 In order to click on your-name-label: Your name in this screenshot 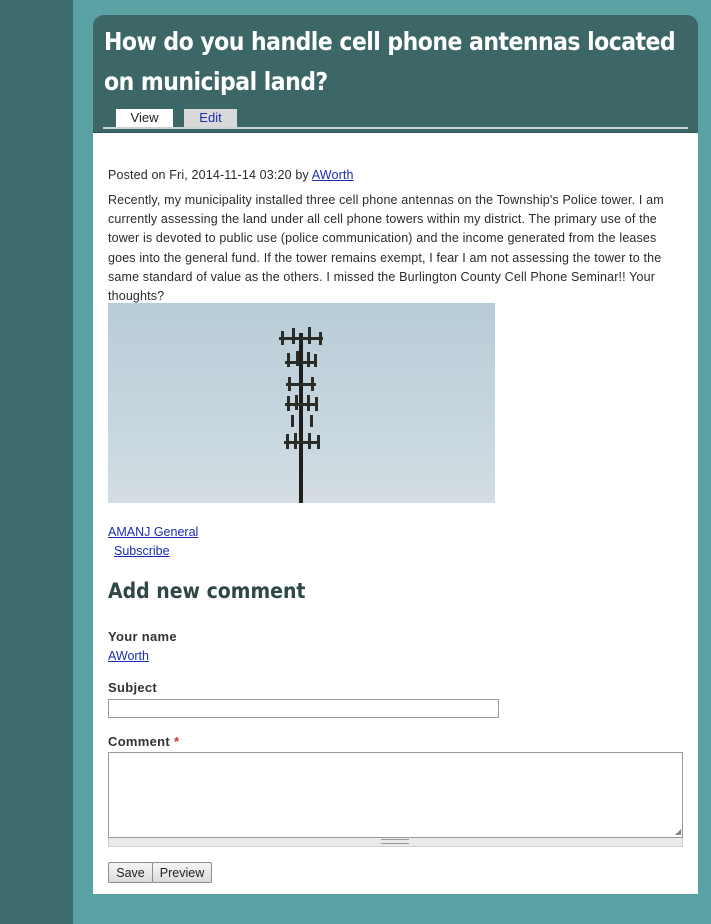, I will do `click(142, 636)`.